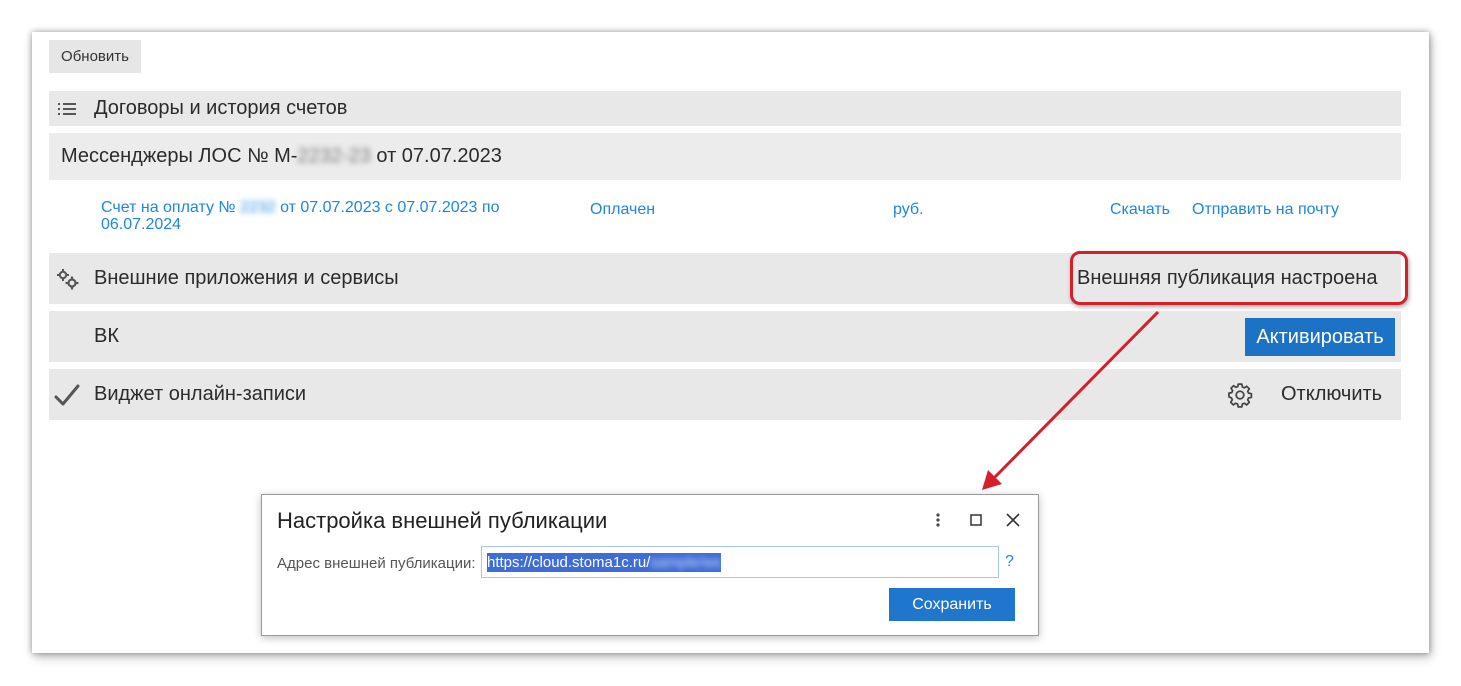 The image size is (1461, 686). Describe the element at coordinates (1331, 394) in the screenshot. I see `disable-button: Отключить` at that location.